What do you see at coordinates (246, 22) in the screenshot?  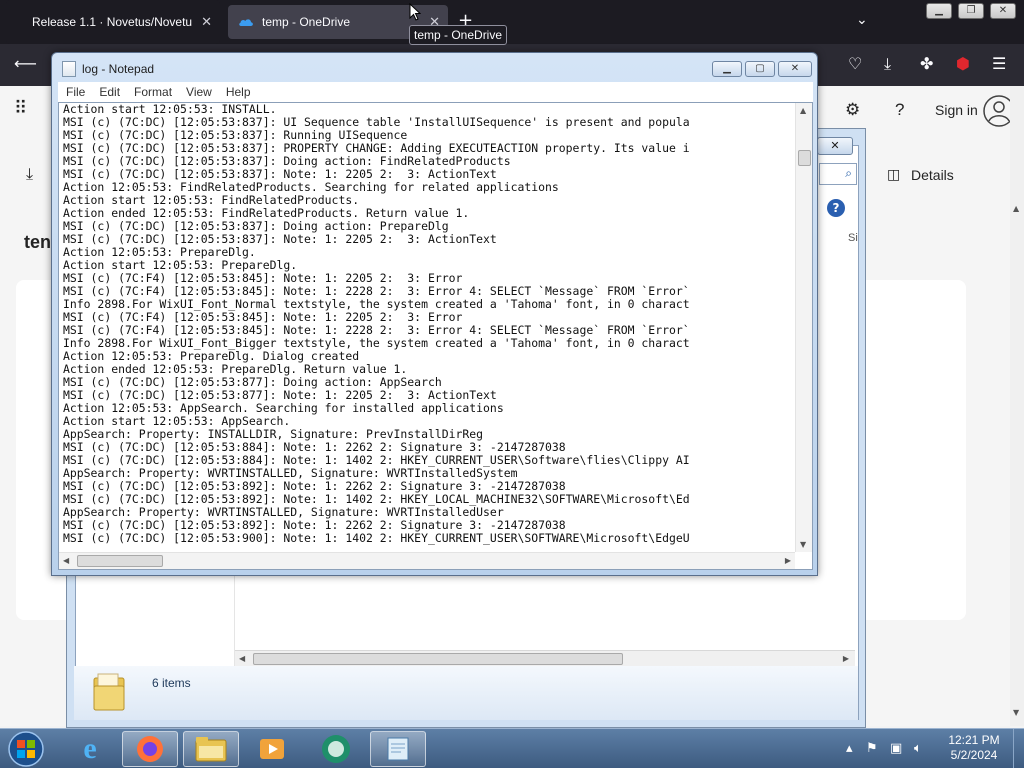 I see `onedrive-cloud-icon` at bounding box center [246, 22].